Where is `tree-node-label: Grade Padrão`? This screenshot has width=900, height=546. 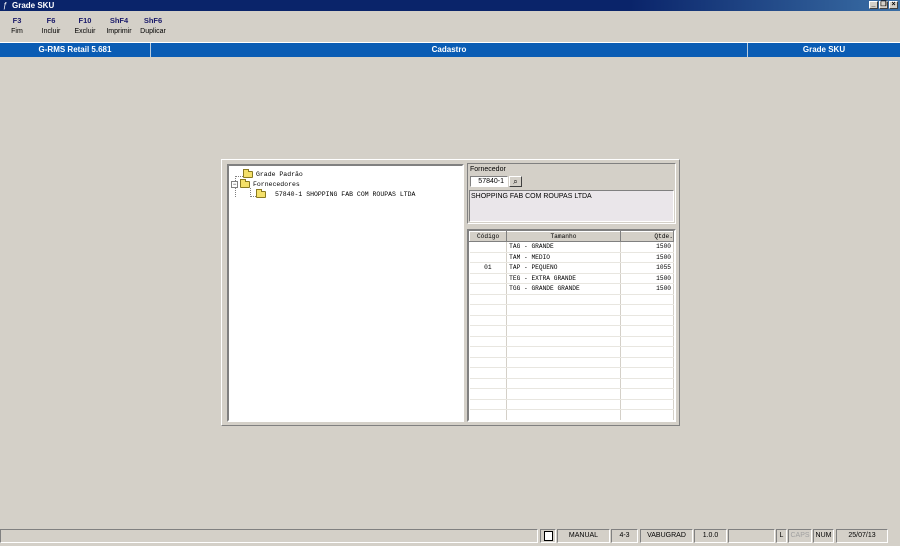 tree-node-label: Grade Padrão is located at coordinates (279, 174).